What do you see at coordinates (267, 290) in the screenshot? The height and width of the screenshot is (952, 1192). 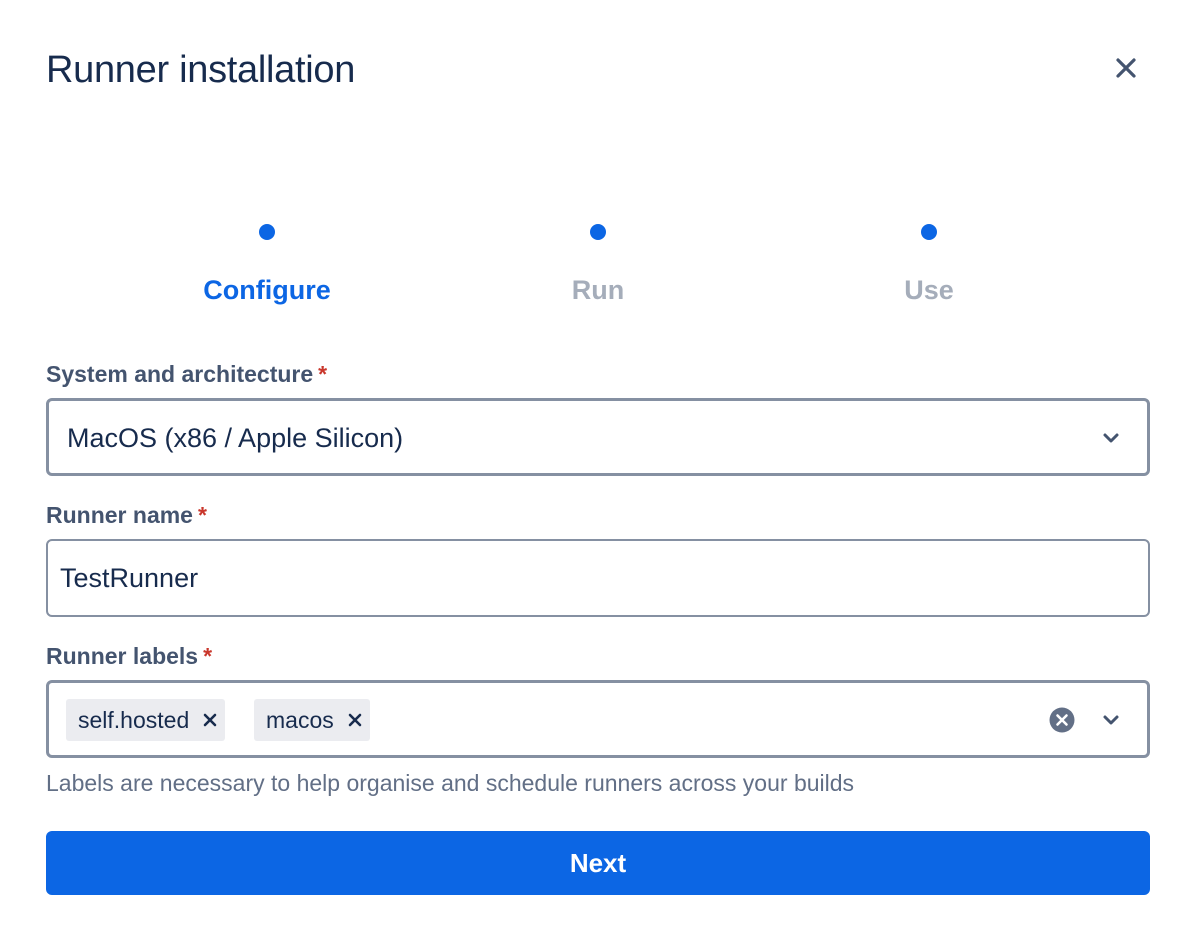 I see `step-label: Configure` at bounding box center [267, 290].